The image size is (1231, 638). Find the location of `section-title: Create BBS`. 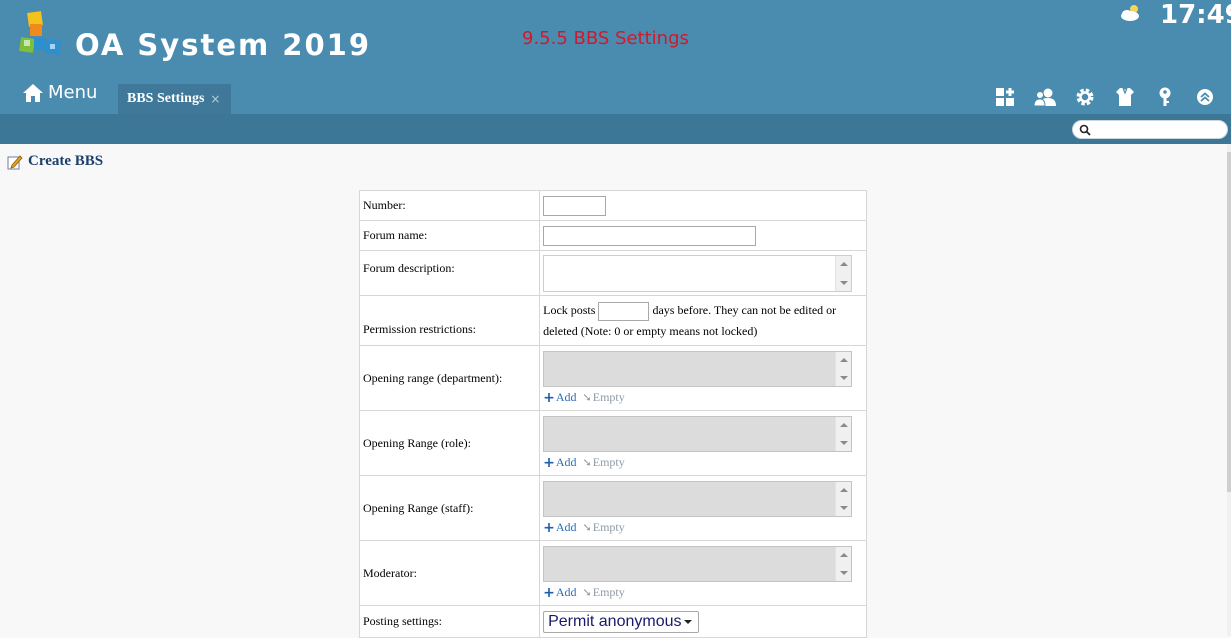

section-title: Create BBS is located at coordinates (55, 161).